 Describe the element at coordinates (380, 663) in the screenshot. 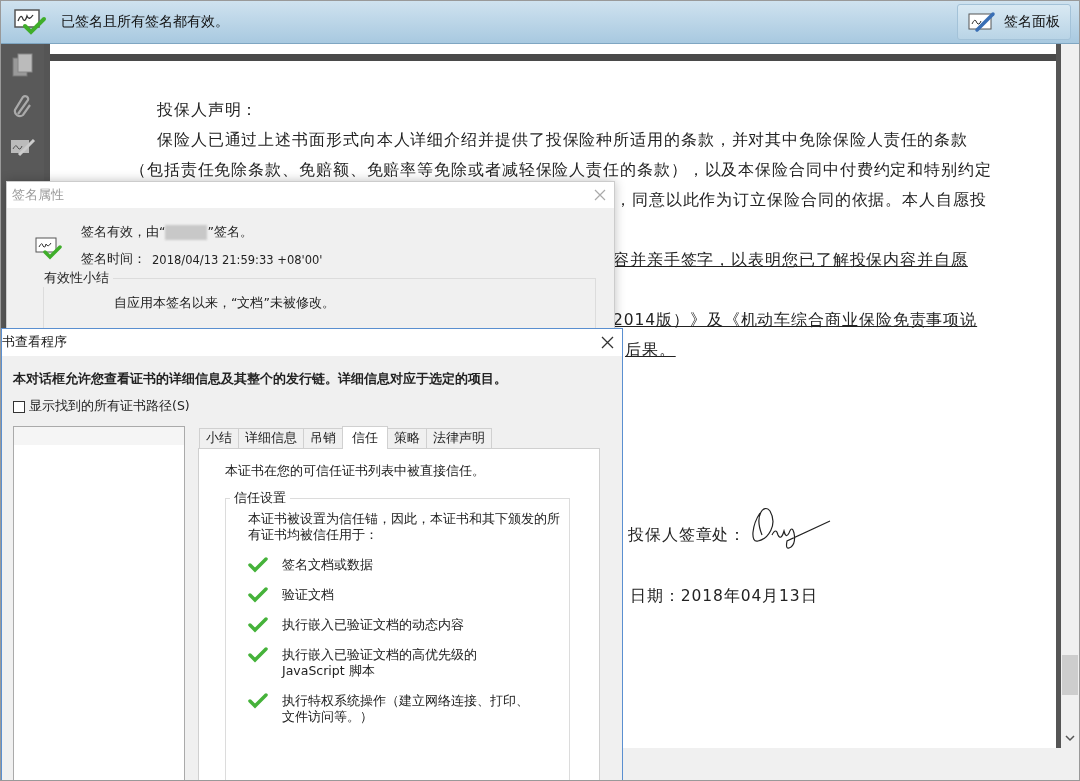

I see `permission-text: 执行嵌入已验证文档的高优先级的JavaScript 脚本` at that location.